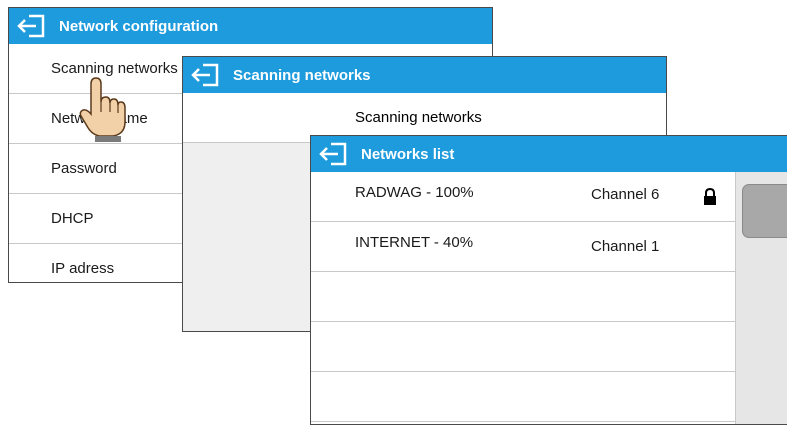 The image size is (787, 425). I want to click on network-name: RADWAG - 100%, so click(414, 192).